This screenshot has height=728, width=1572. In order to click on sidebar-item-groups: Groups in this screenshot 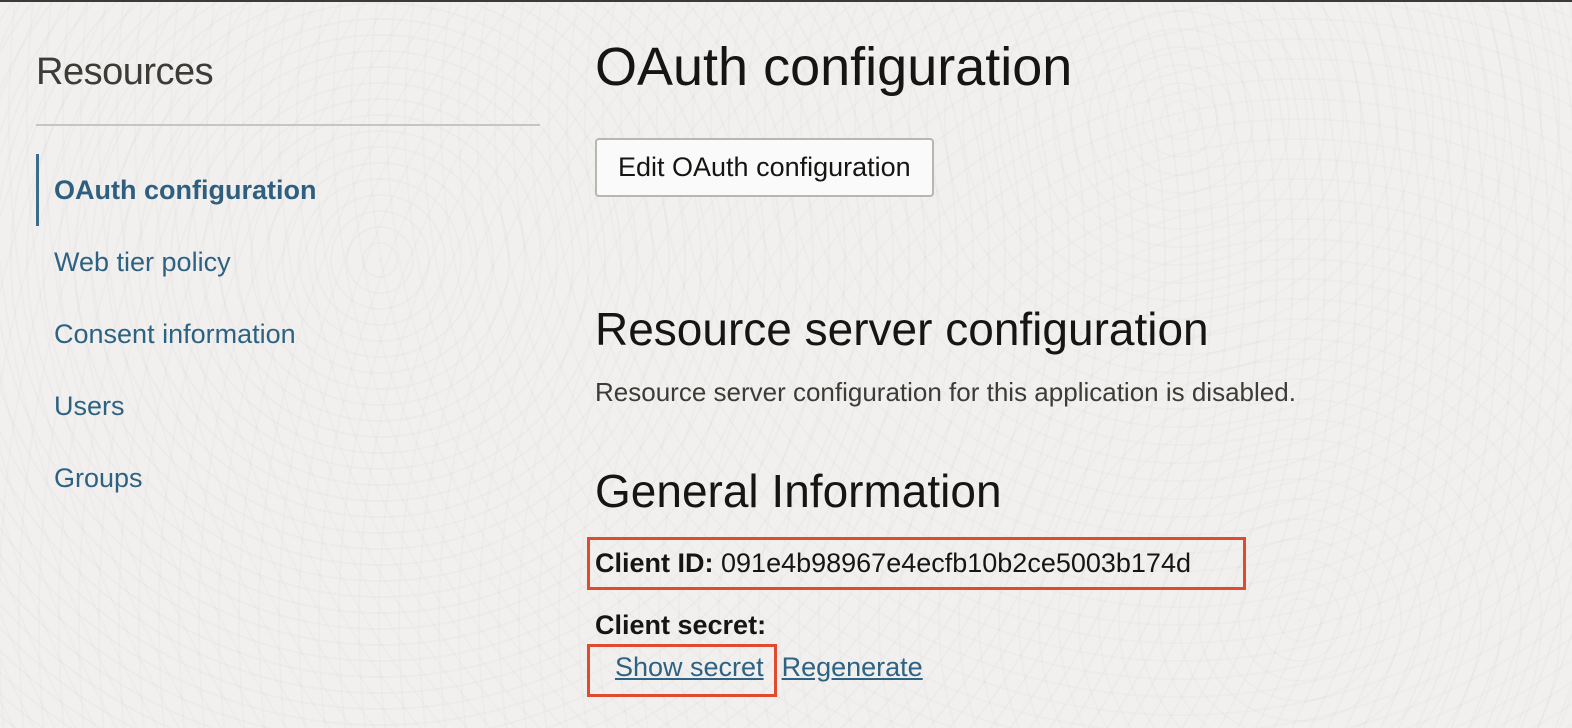, I will do `click(288, 478)`.